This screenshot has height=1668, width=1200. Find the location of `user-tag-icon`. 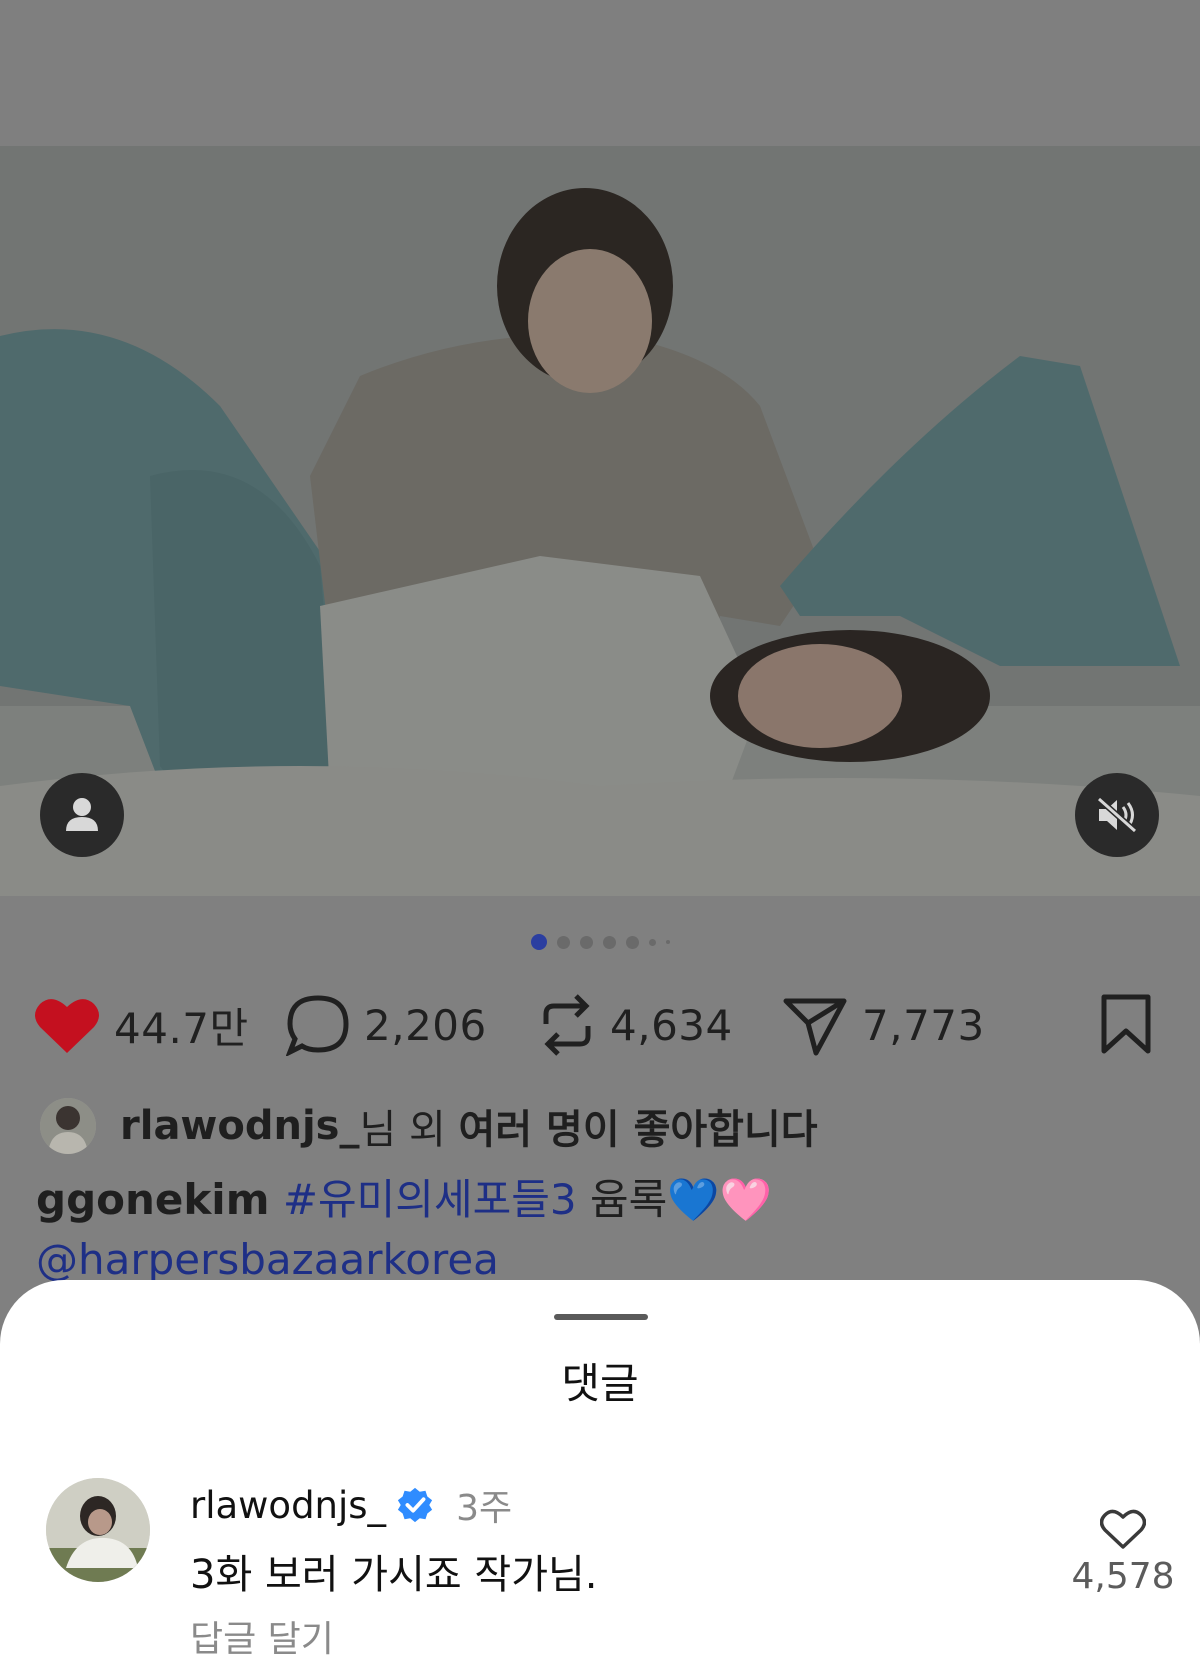

user-tag-icon is located at coordinates (82, 814).